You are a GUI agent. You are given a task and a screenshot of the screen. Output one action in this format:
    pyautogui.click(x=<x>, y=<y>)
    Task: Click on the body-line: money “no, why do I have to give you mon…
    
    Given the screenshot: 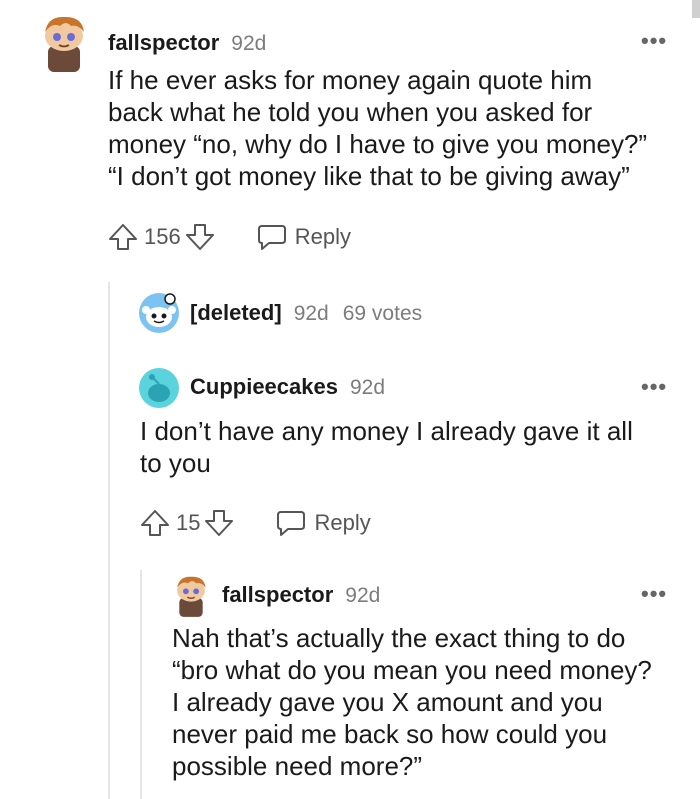 What is the action you would take?
    pyautogui.click(x=378, y=144)
    